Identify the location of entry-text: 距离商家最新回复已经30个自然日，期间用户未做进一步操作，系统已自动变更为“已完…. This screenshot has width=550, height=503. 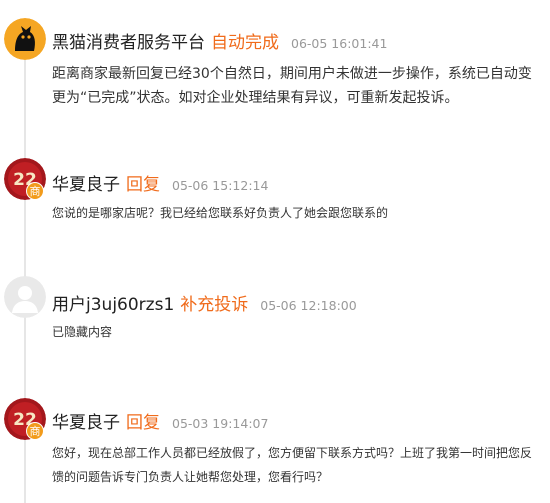
(292, 86).